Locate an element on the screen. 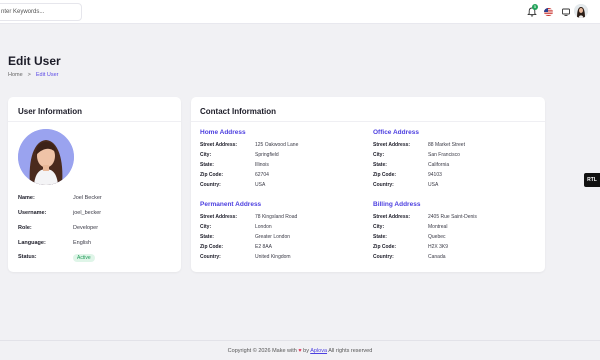 The image size is (600, 360). address-row: Zip Code: H2X 3K9 is located at coordinates (410, 247).